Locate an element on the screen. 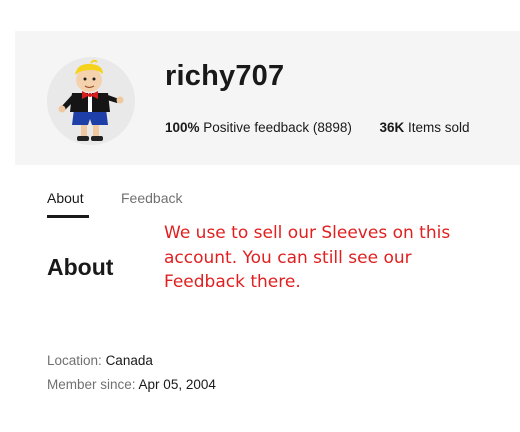  items-sold-count: 36K is located at coordinates (392, 127).